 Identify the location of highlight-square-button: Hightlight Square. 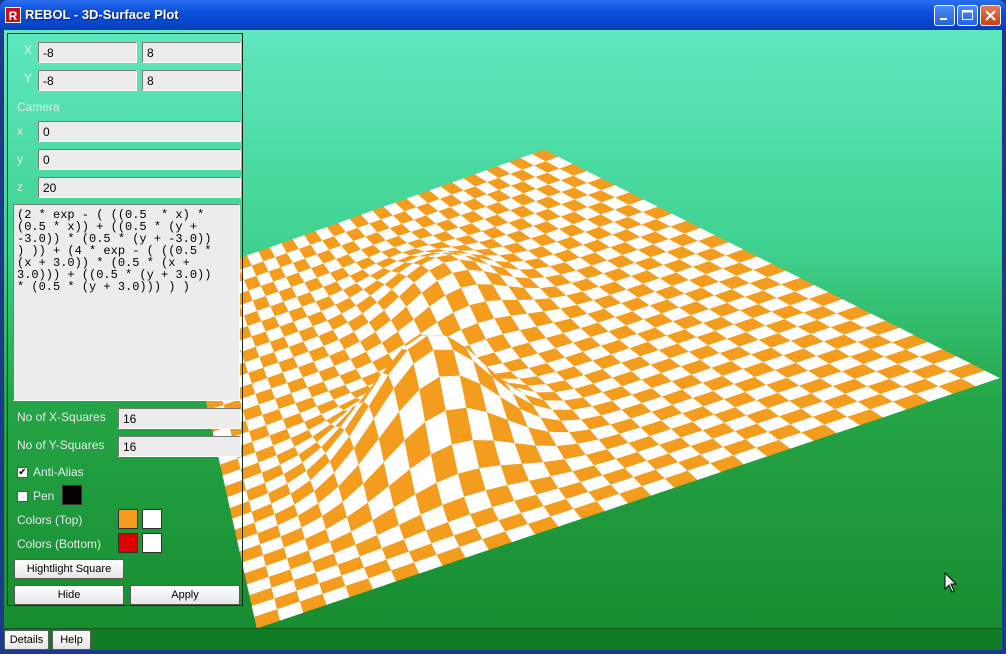
(69, 569).